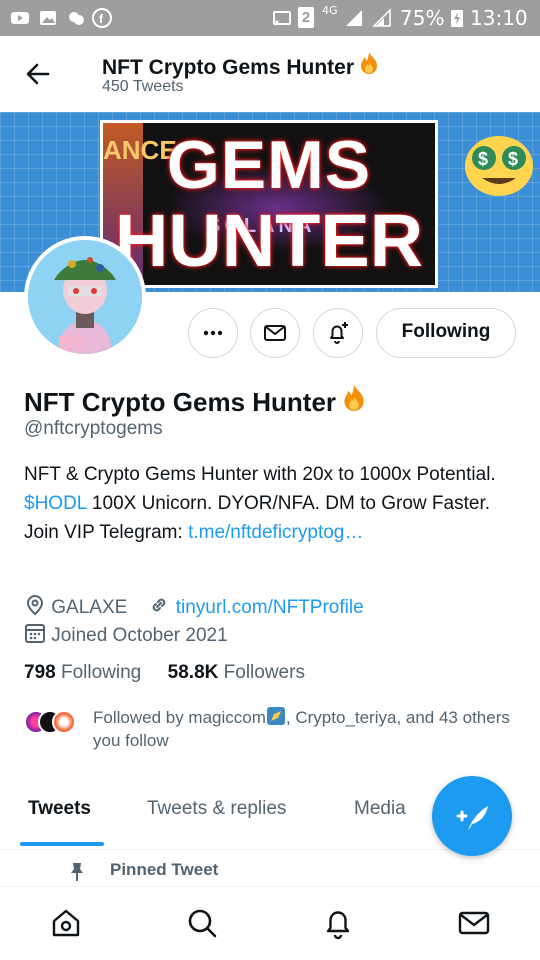  Describe the element at coordinates (38, 74) in the screenshot. I see `arrow-left-icon` at that location.